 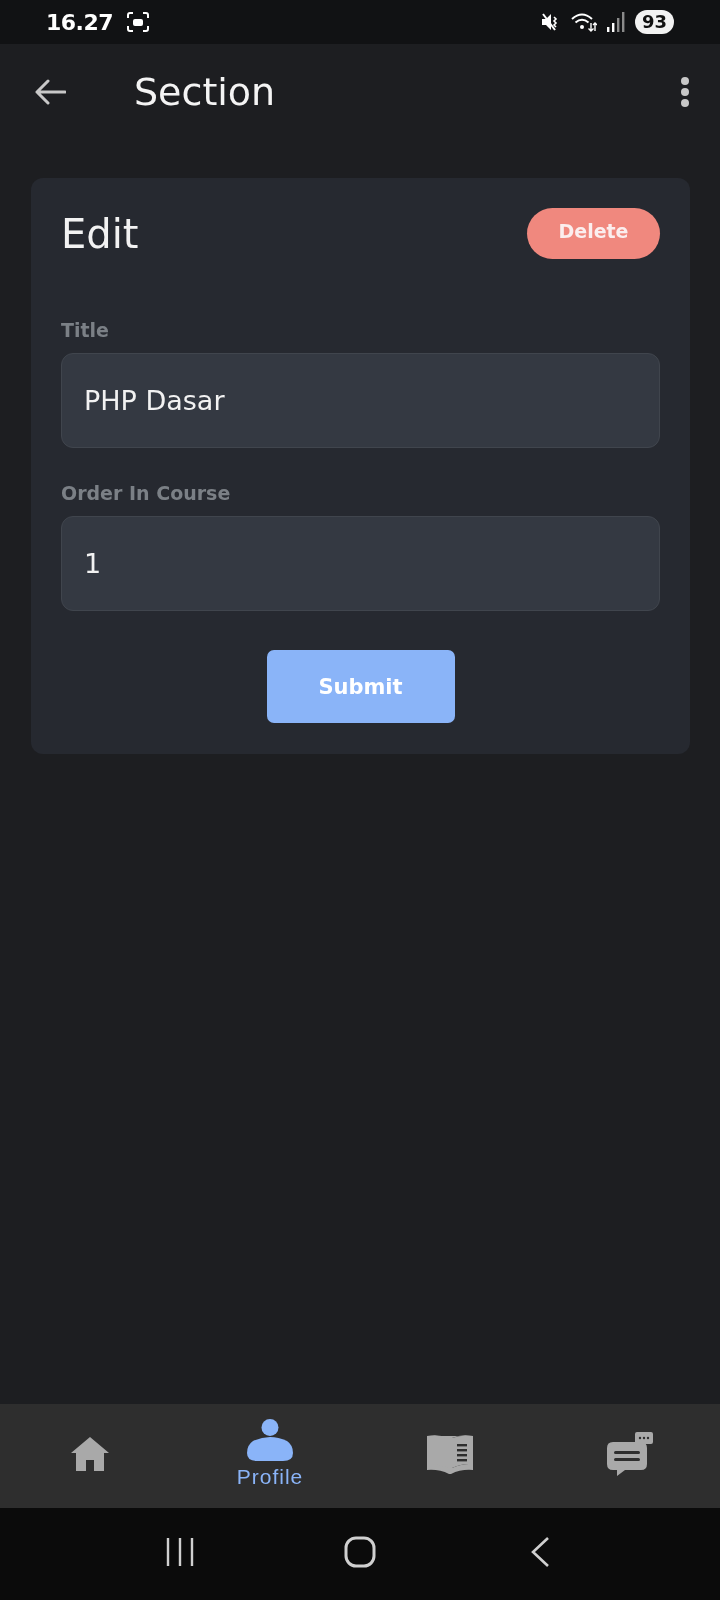 What do you see at coordinates (85, 330) in the screenshot?
I see `field-label: Title` at bounding box center [85, 330].